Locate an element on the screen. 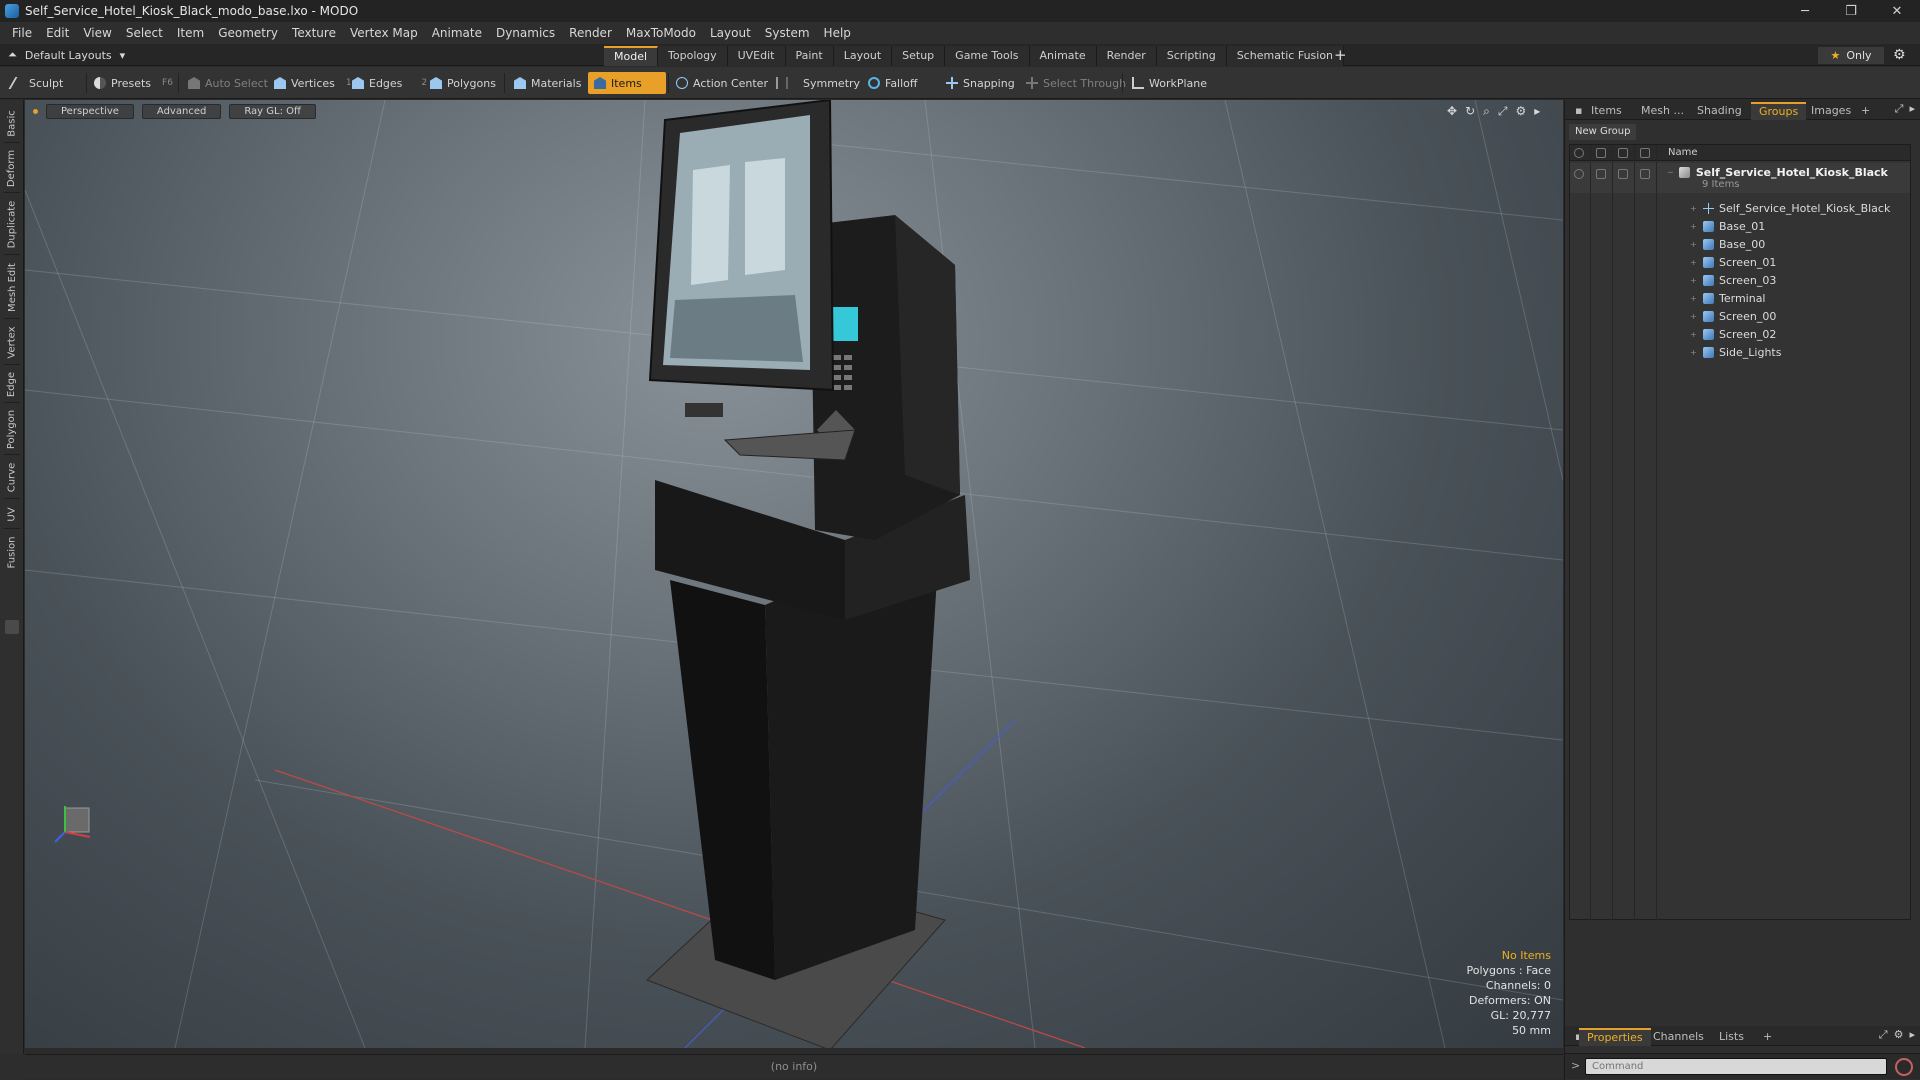 The image size is (1920, 1080). add-properties-tab-icon: + is located at coordinates (1767, 1037).